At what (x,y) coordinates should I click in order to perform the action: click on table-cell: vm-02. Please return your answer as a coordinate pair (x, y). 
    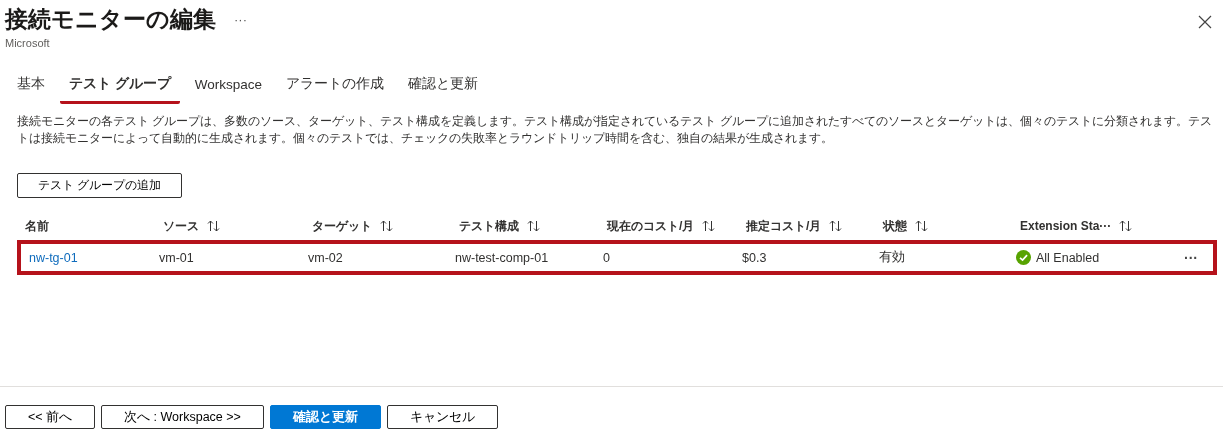
    Looking at the image, I should click on (325, 257).